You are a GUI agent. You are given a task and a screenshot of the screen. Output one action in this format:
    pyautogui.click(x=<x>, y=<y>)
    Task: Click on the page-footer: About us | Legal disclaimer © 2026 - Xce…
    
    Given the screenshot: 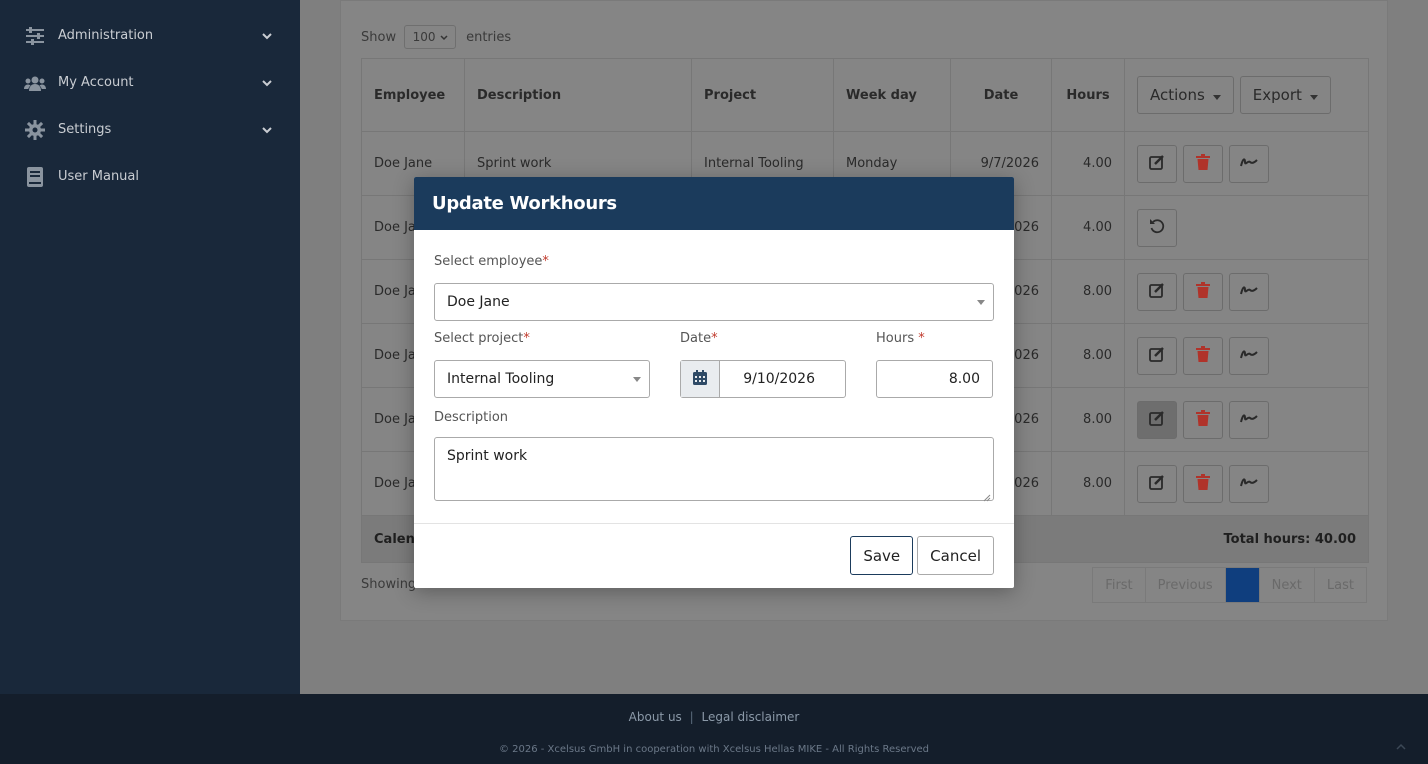 What is the action you would take?
    pyautogui.click(x=714, y=729)
    